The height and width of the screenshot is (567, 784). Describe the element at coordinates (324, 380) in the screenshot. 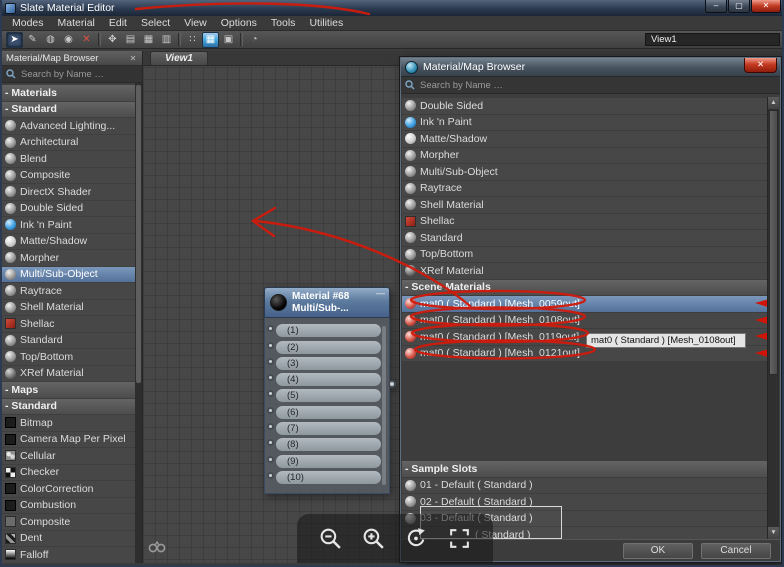

I see `node-slot: (4)` at that location.